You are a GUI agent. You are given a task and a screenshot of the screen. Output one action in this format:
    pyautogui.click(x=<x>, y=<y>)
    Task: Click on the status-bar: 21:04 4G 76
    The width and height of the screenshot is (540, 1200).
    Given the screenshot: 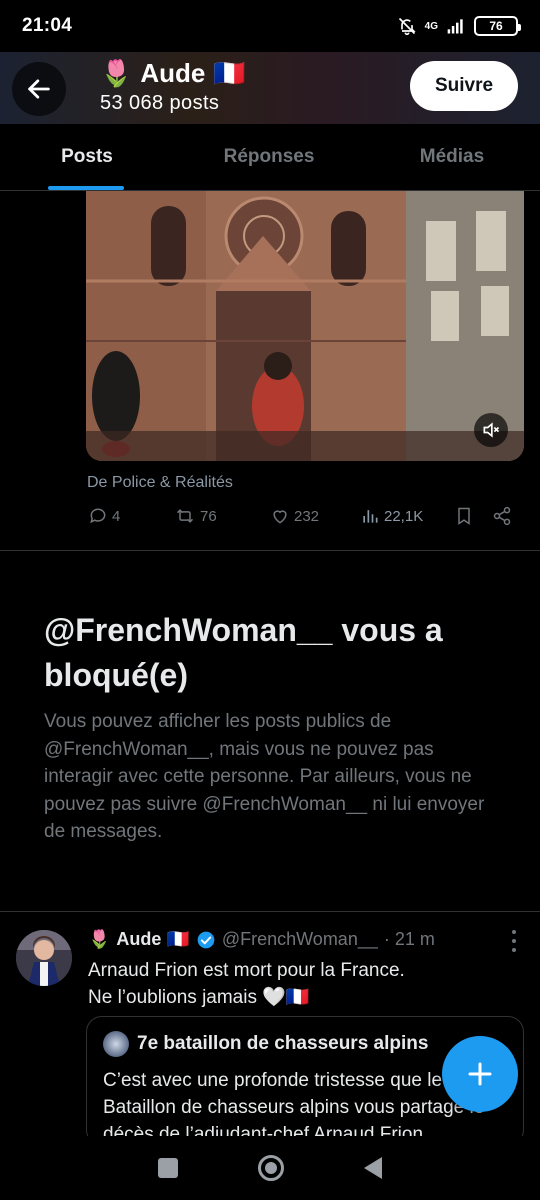 What is the action you would take?
    pyautogui.click(x=270, y=26)
    